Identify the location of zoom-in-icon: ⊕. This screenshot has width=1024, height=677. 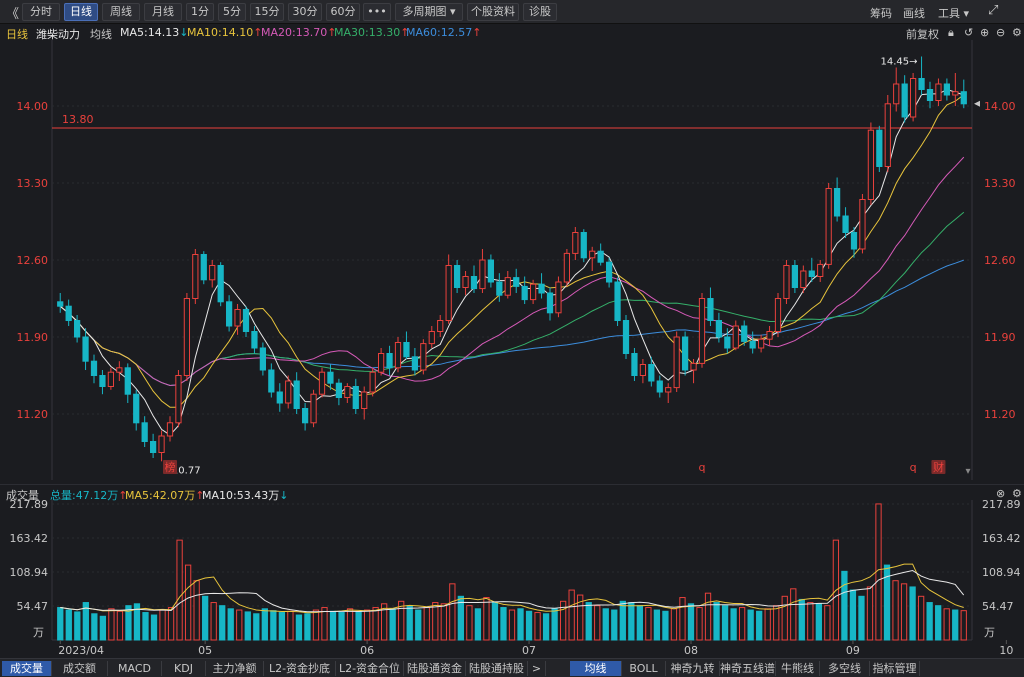
(984, 32).